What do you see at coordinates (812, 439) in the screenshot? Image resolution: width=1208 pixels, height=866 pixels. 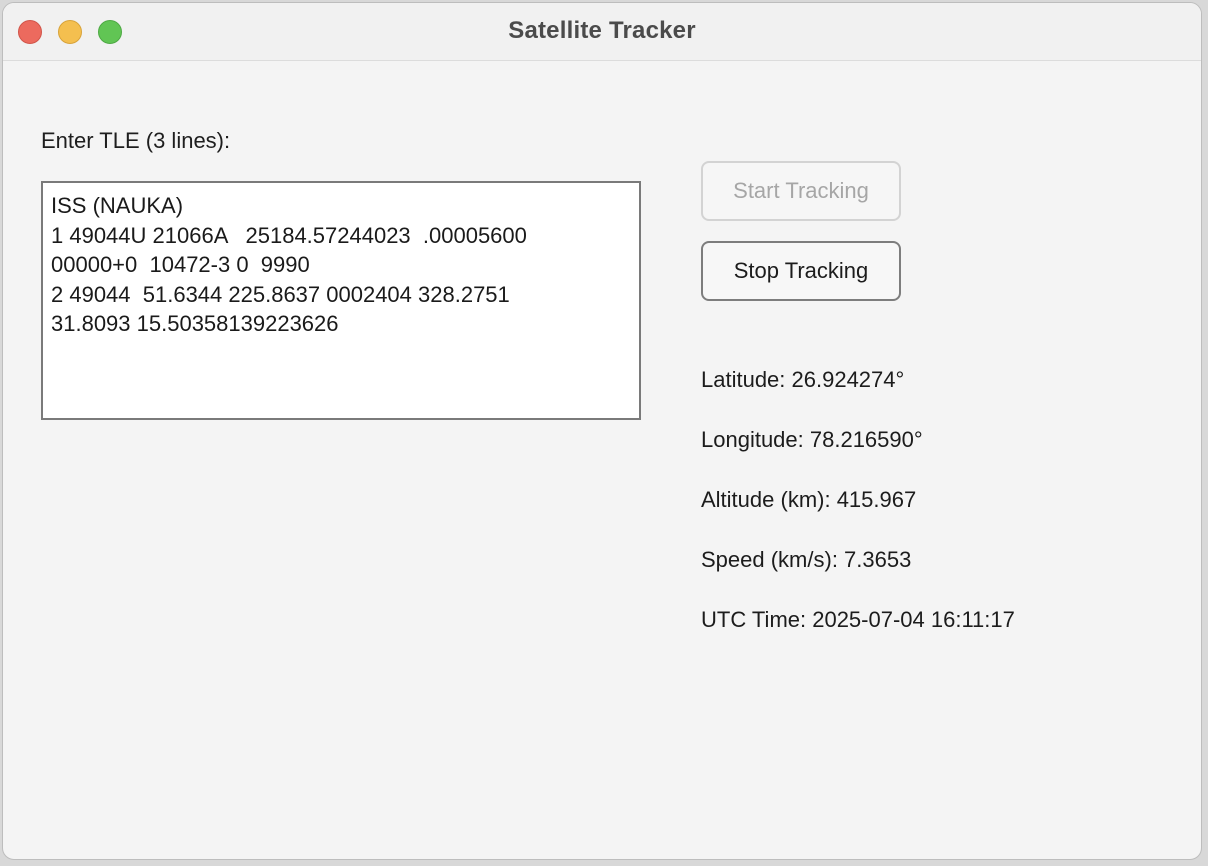 I see `longitude-readout: Longitude: 78.216590°` at bounding box center [812, 439].